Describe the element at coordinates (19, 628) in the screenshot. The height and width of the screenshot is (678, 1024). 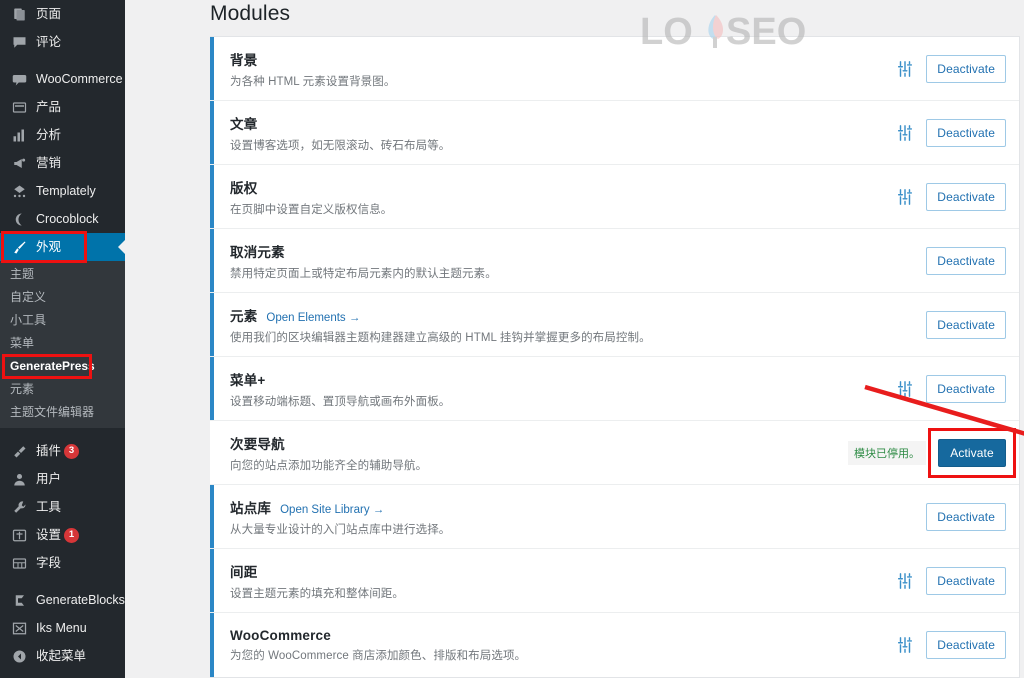
I see `iks-menu-icon` at that location.